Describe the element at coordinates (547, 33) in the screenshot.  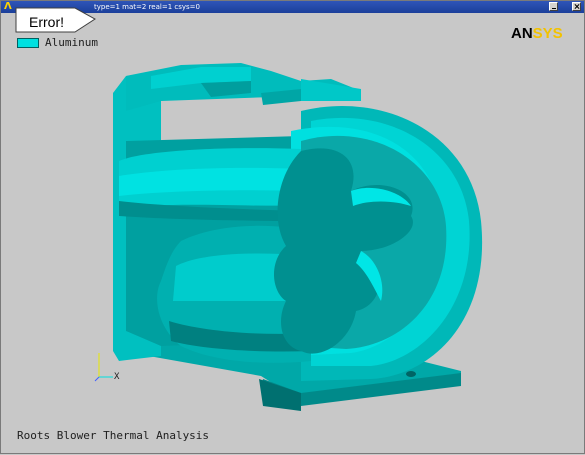
I see `logo-part-sys: SYS` at that location.